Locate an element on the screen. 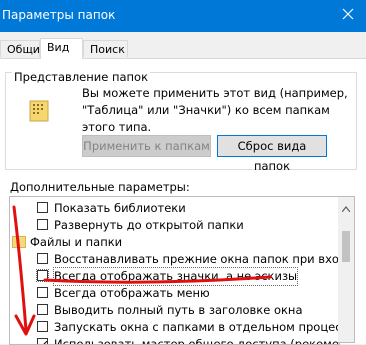  folder-icon is located at coordinates (19, 242).